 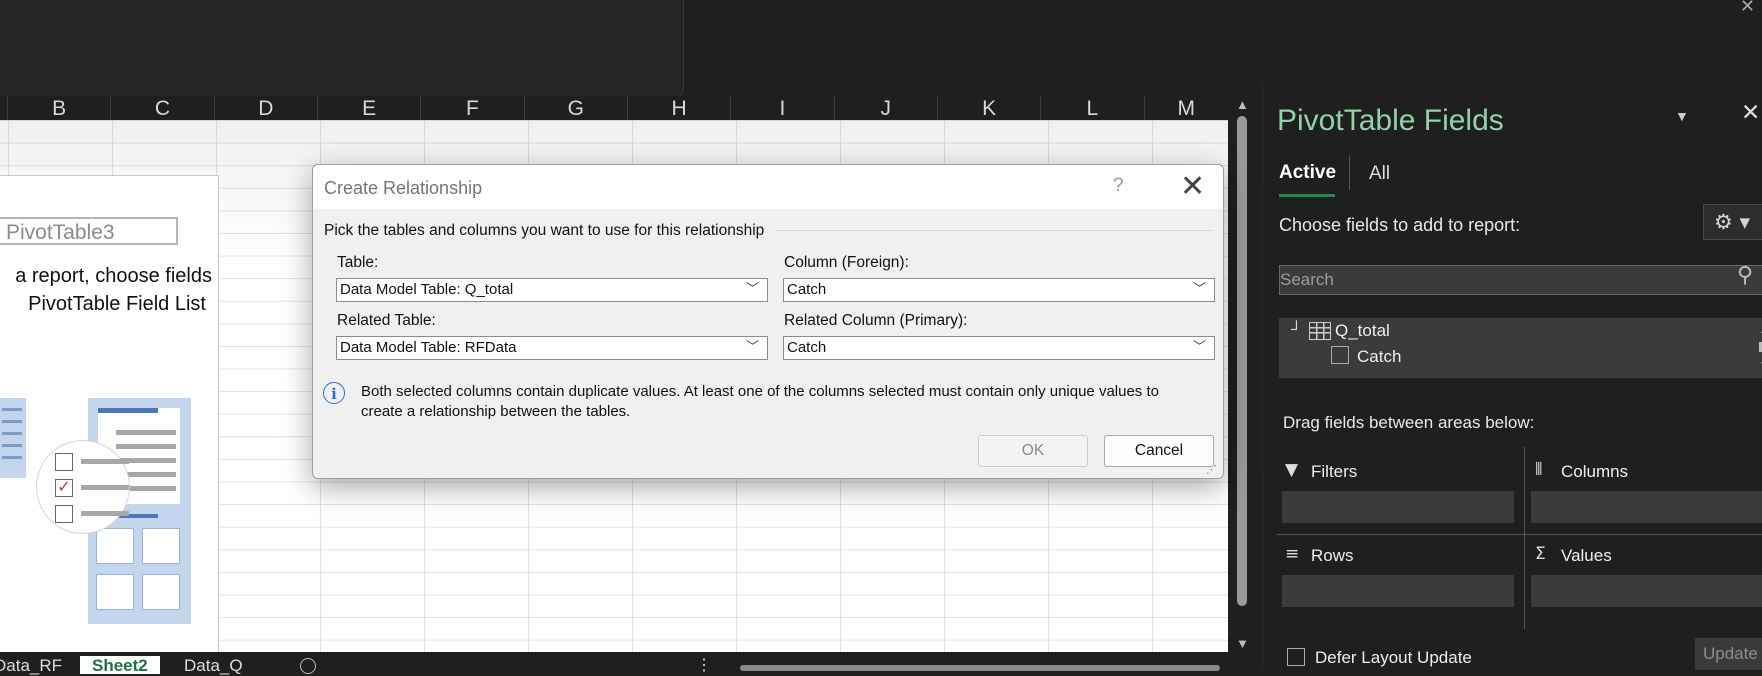 I want to click on column-header: C, so click(x=163, y=108).